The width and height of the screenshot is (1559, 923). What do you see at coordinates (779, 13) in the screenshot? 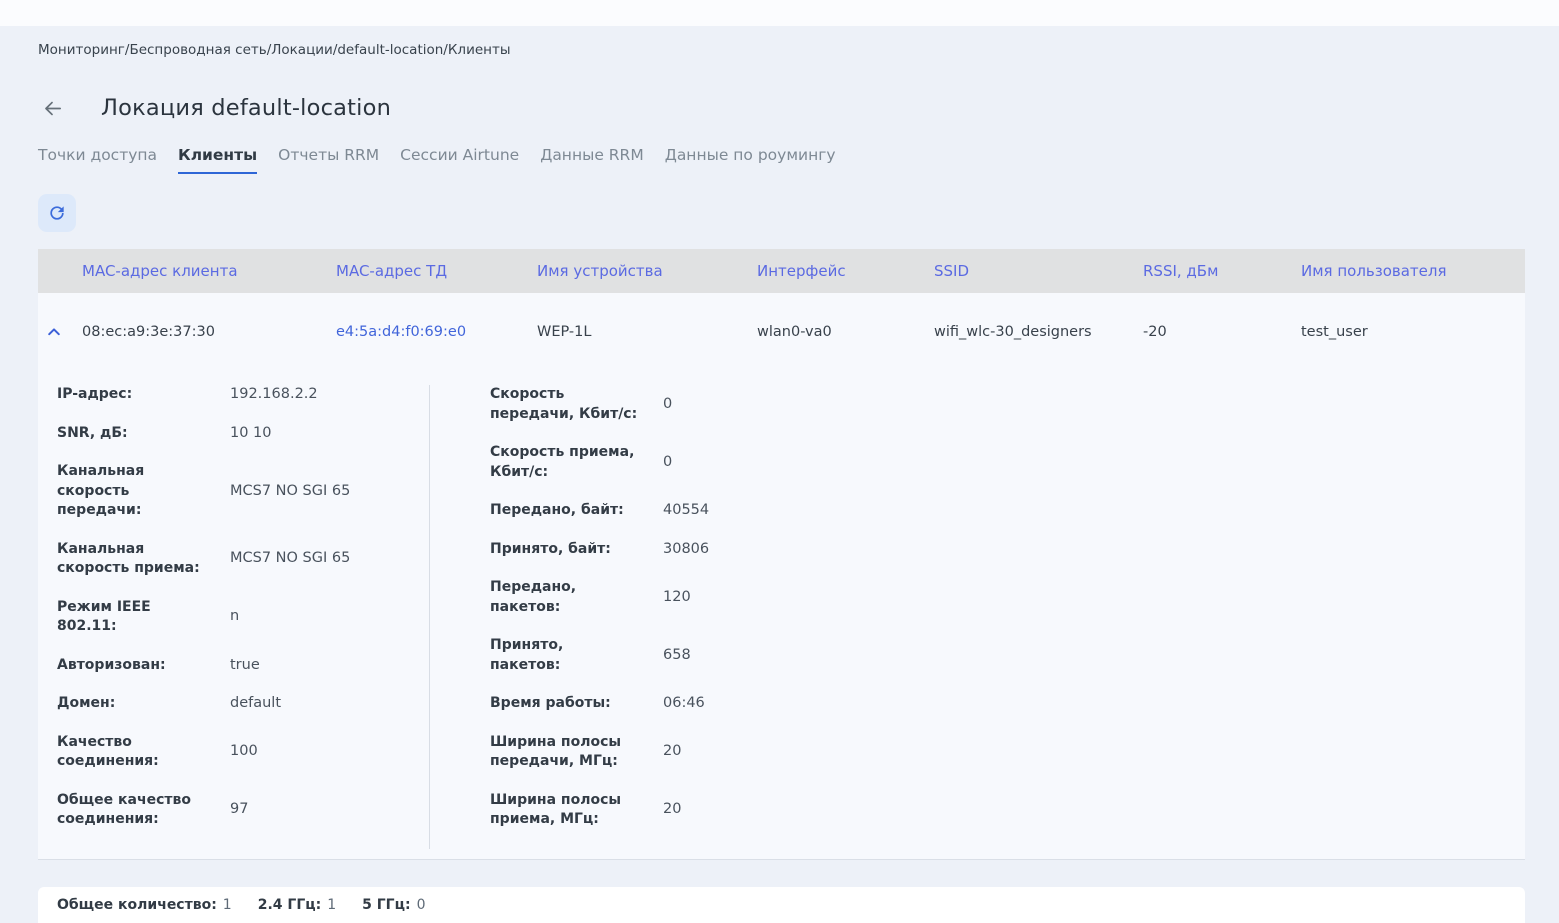
I see `top-strip` at bounding box center [779, 13].